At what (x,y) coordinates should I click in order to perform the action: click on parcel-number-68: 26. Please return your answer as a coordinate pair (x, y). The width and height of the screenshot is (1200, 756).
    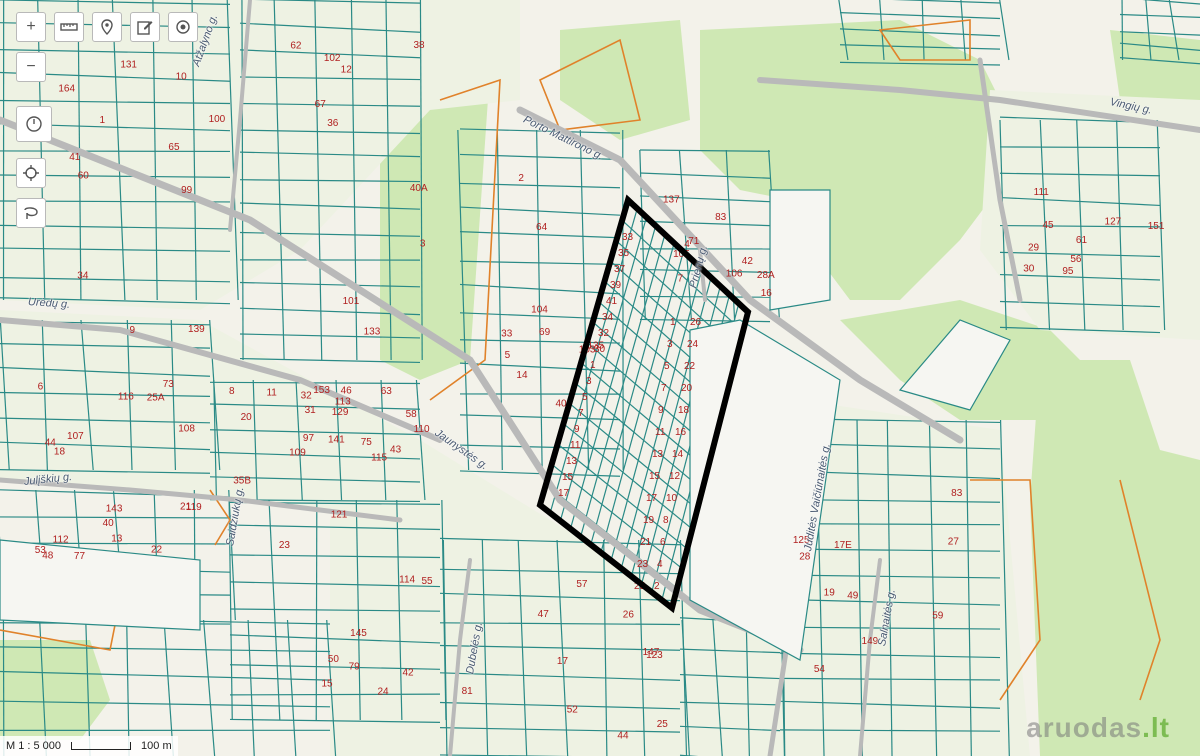
    Looking at the image, I should click on (629, 615).